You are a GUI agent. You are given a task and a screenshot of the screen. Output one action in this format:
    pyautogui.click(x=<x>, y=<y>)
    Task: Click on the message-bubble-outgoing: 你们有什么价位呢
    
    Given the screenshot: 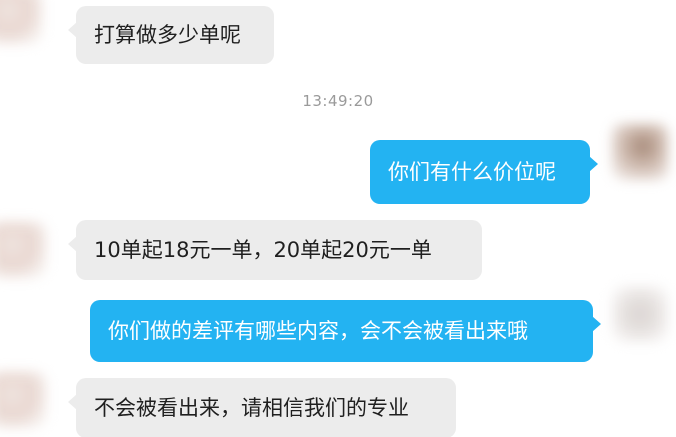 What is the action you would take?
    pyautogui.click(x=484, y=172)
    